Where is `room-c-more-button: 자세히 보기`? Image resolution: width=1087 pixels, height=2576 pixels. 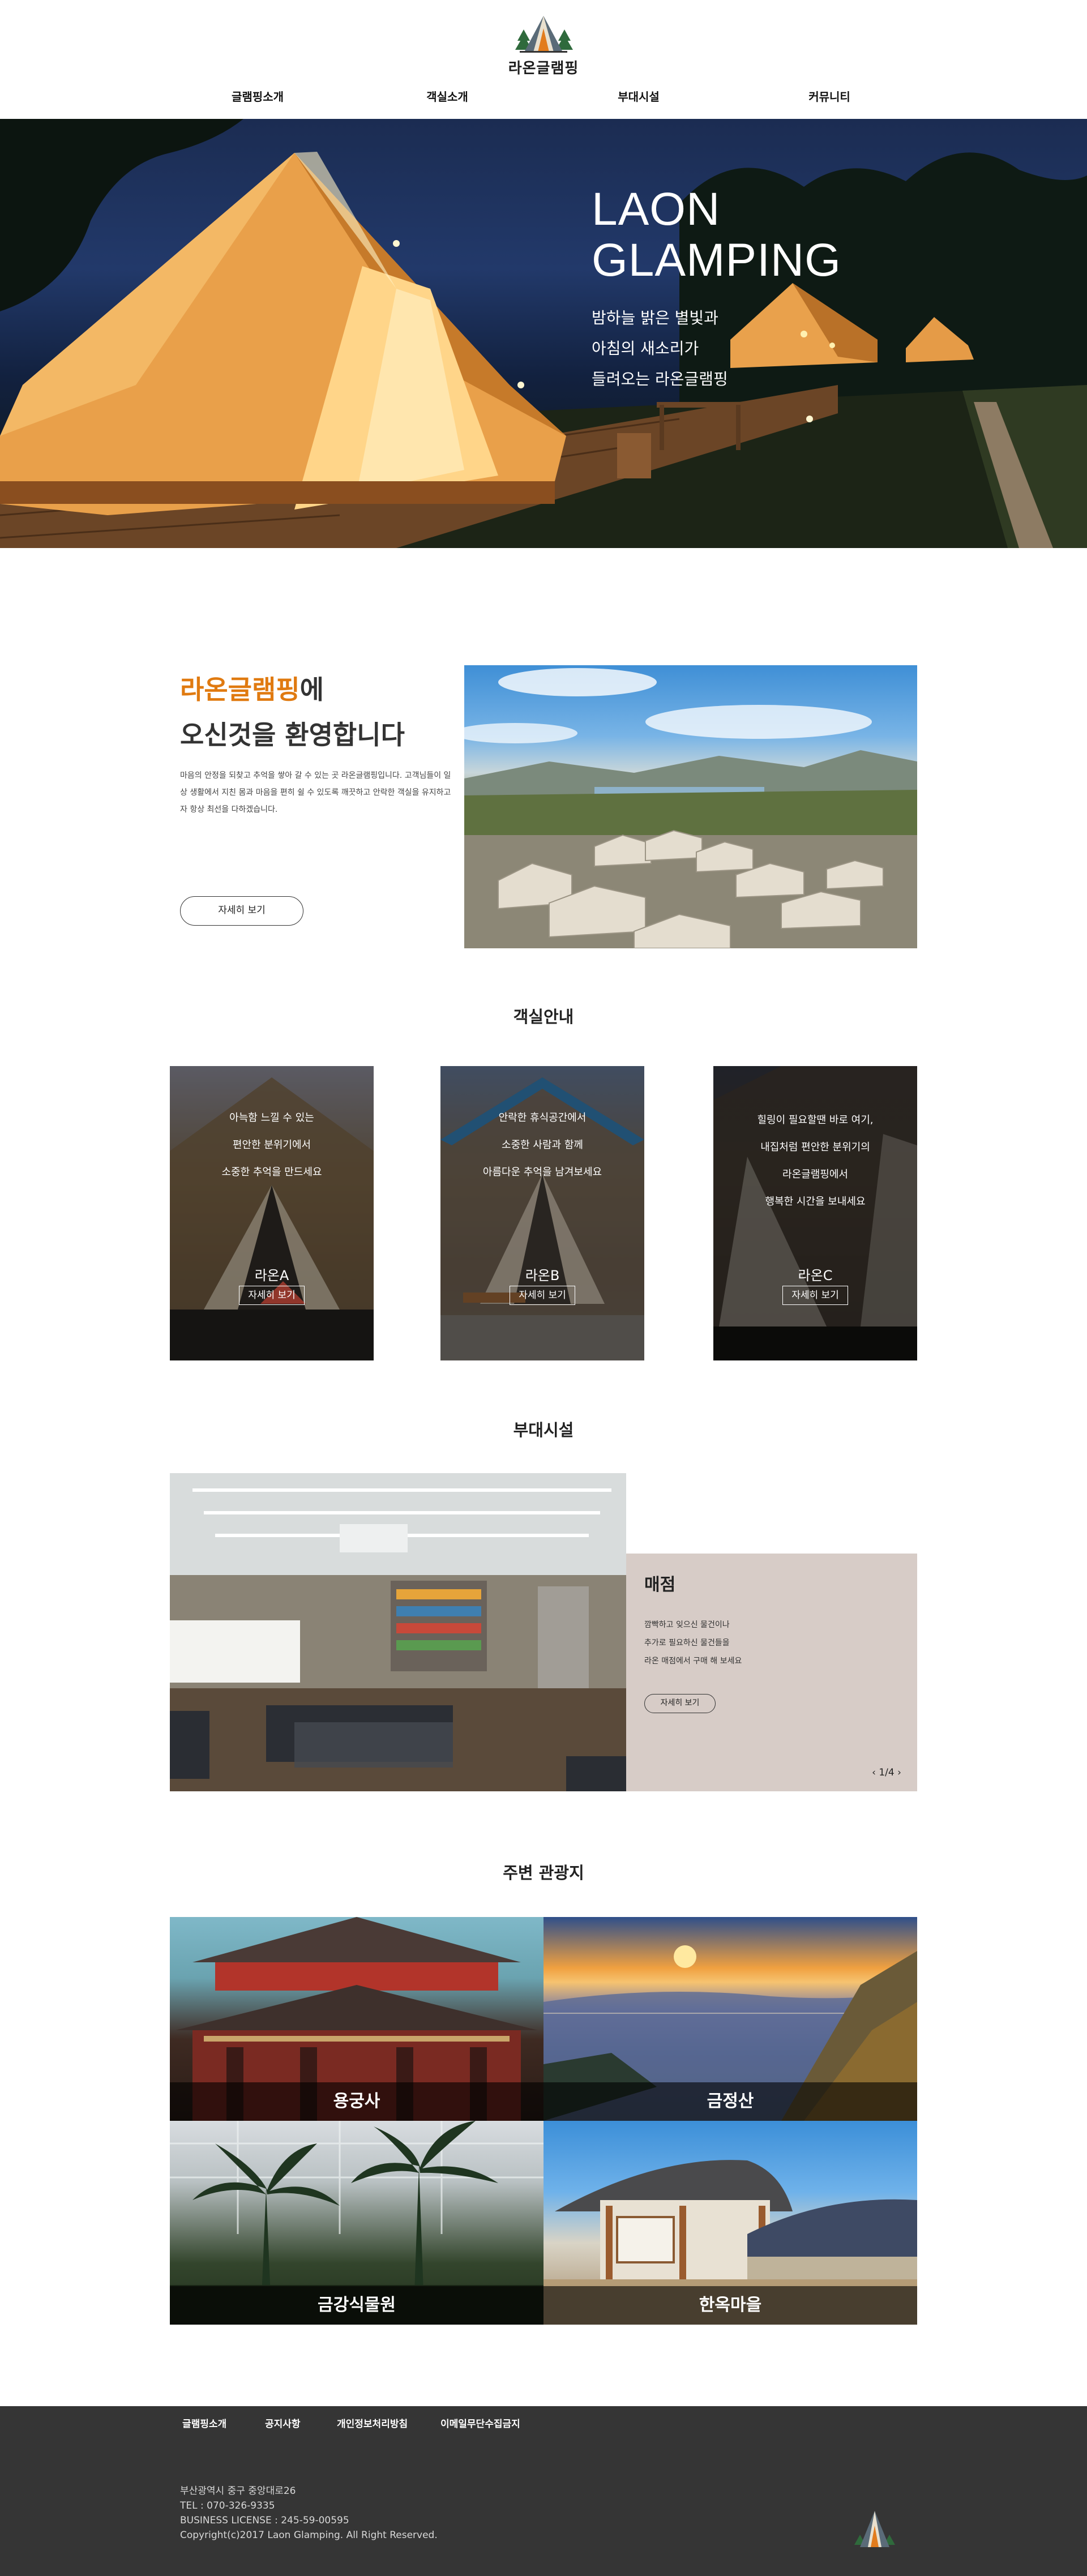
room-c-more-button: 자세히 보기 is located at coordinates (815, 1295).